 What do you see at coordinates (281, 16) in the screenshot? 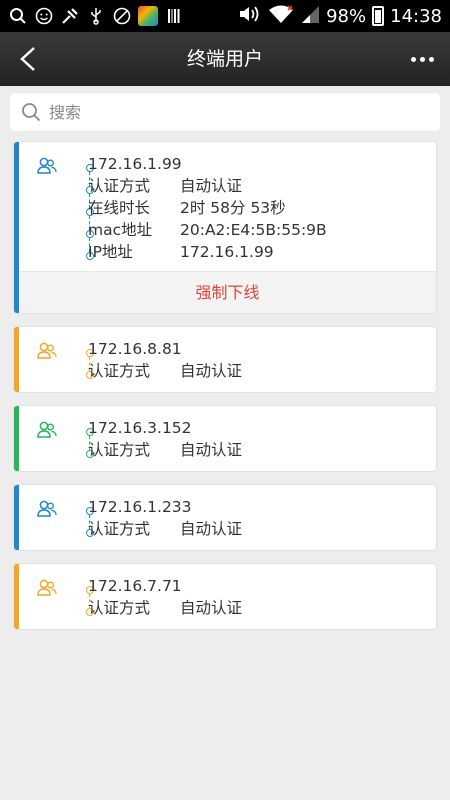
I see `wifi-icon` at bounding box center [281, 16].